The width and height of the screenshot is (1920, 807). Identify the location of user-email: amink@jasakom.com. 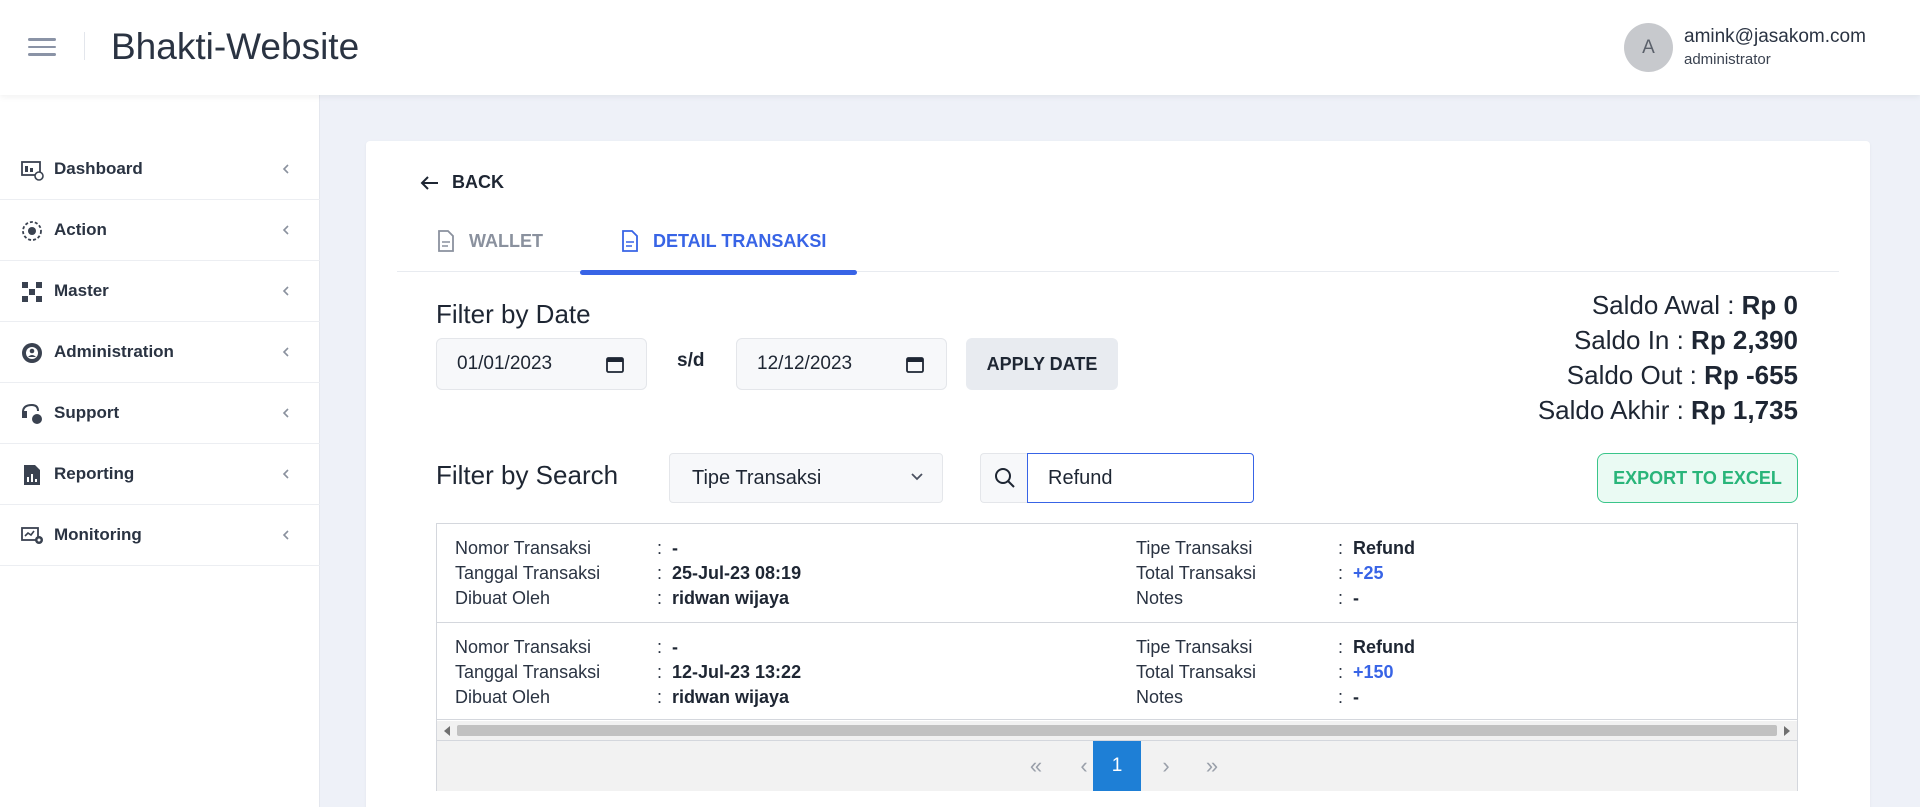
(1775, 37).